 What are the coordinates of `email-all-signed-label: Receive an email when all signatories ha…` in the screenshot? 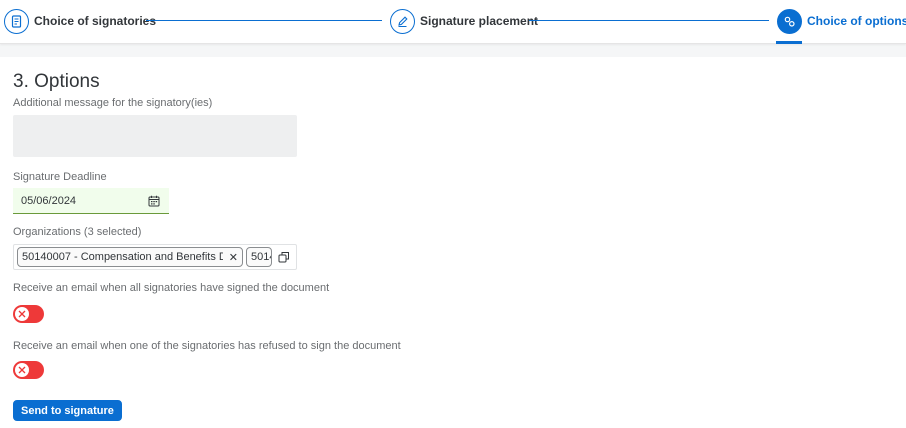 It's located at (171, 288).